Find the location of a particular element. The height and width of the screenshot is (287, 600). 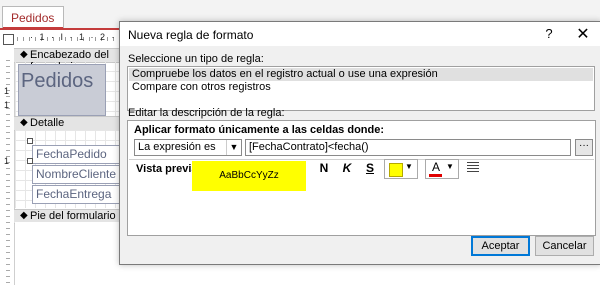

close-icon: ✕ is located at coordinates (583, 34).